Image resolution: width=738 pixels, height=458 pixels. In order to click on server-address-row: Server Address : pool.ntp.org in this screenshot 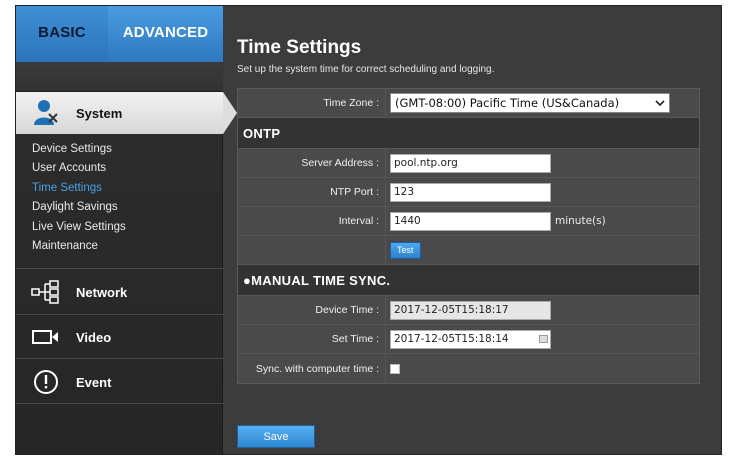, I will do `click(468, 163)`.